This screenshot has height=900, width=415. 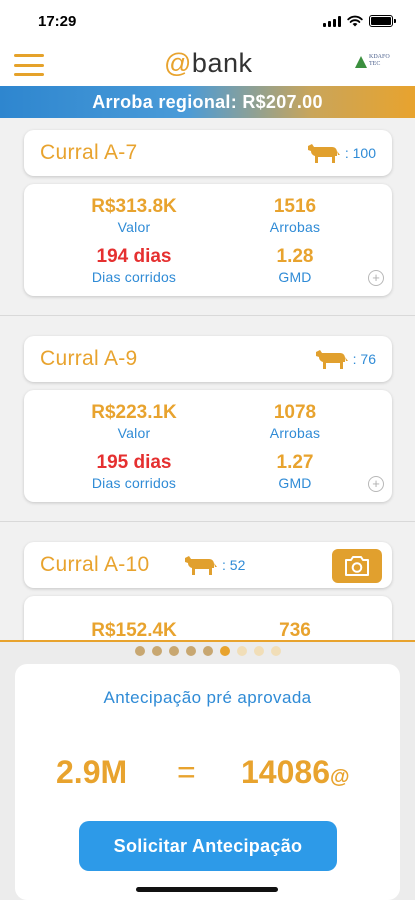 I want to click on logo-text: bank, so click(x=222, y=63).